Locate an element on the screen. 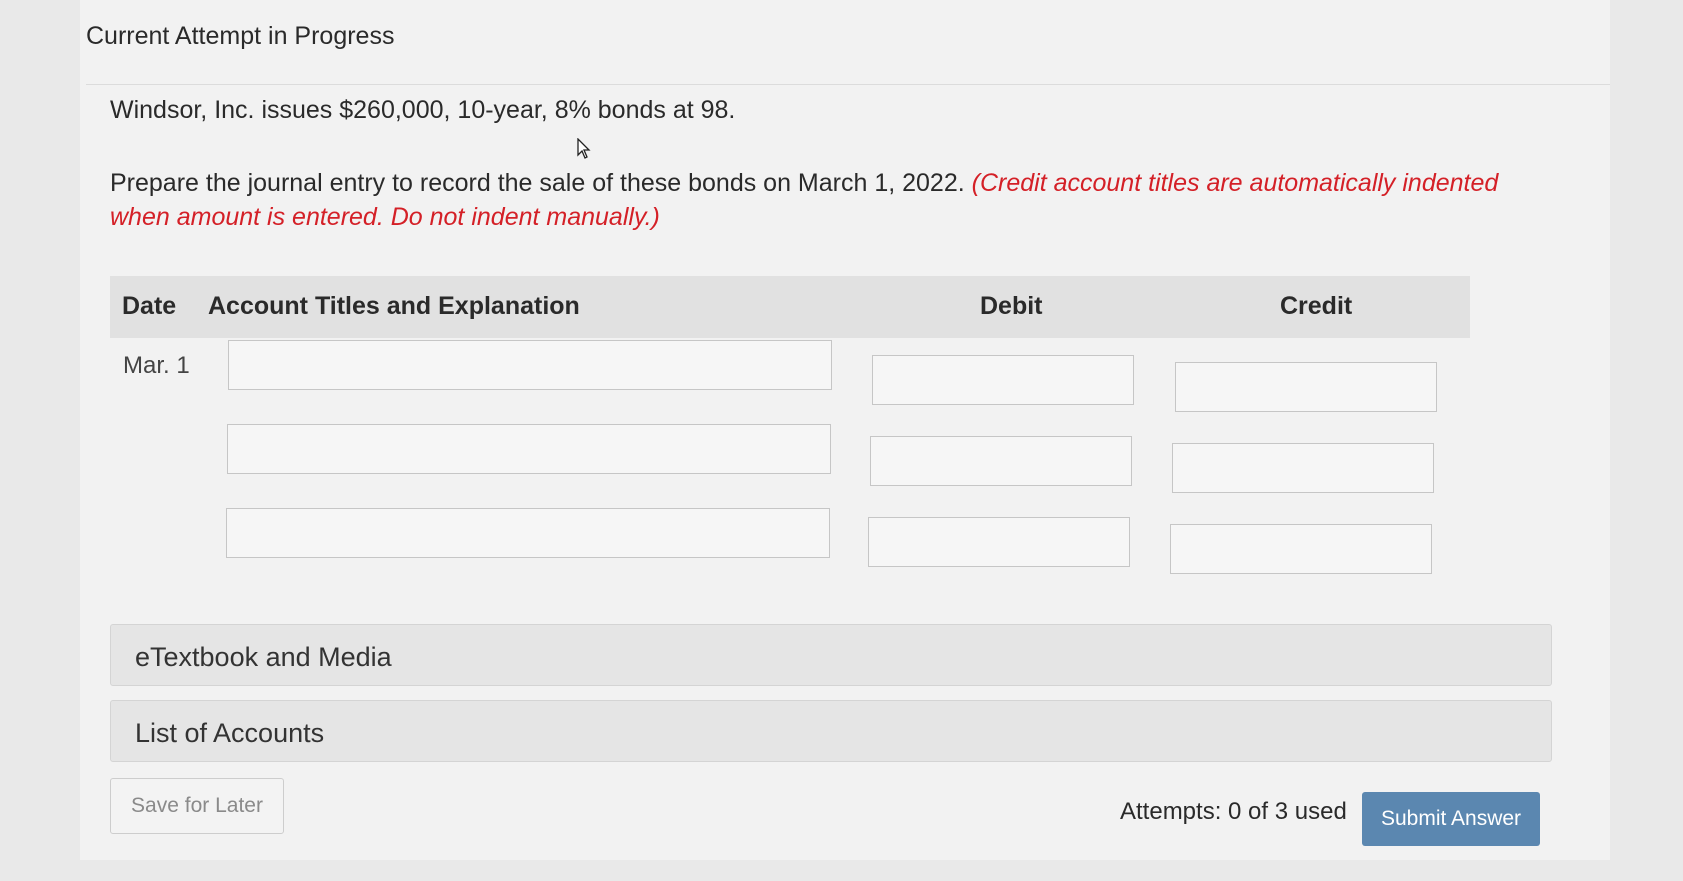 The width and height of the screenshot is (1683, 881). page-title: Current Attempt in Progress is located at coordinates (240, 36).